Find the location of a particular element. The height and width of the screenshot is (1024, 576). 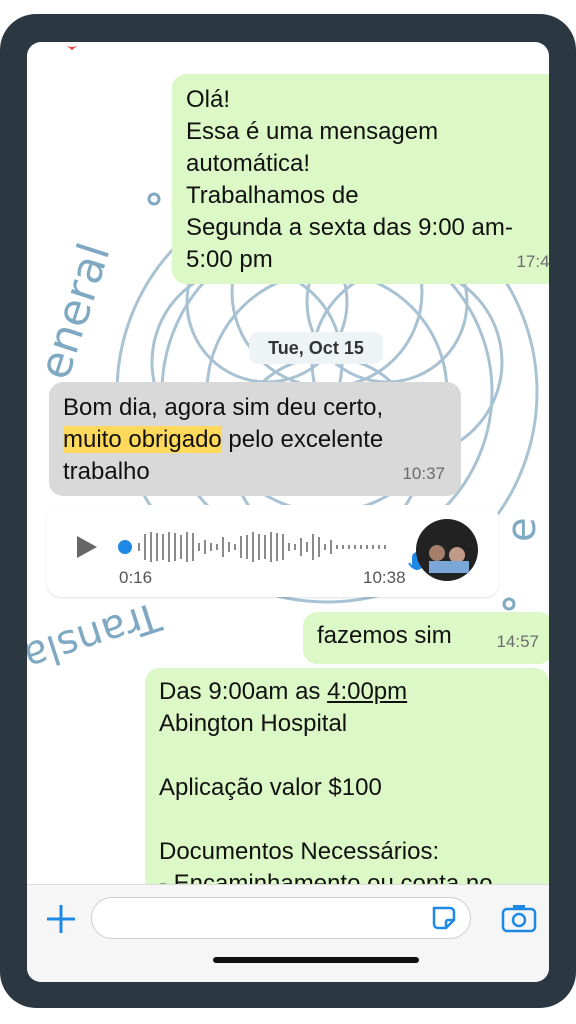

message-line: Documentos Necessários: is located at coordinates (299, 851).